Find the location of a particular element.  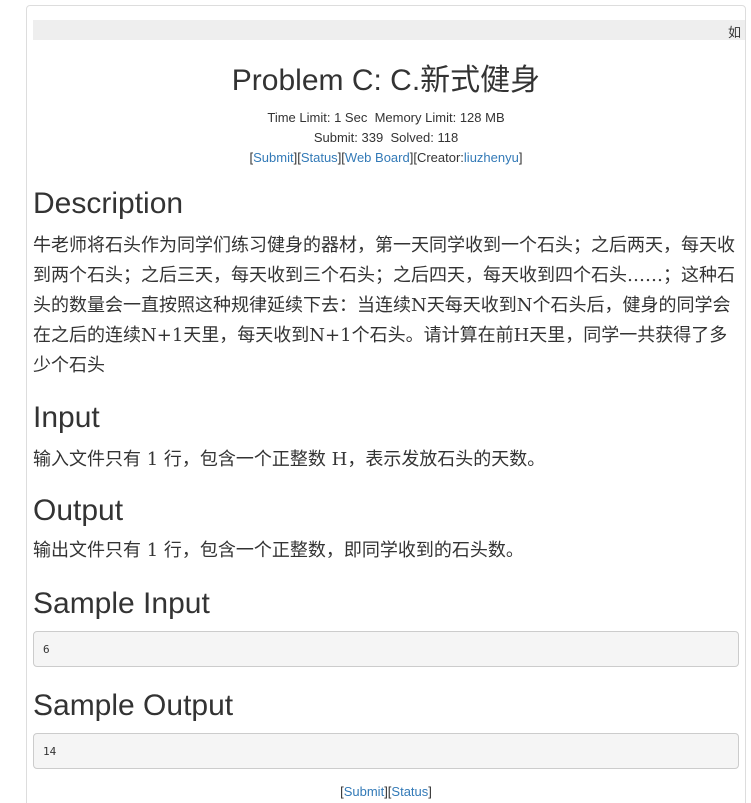

time-limit-label: Time Limit: is located at coordinates (299, 117).